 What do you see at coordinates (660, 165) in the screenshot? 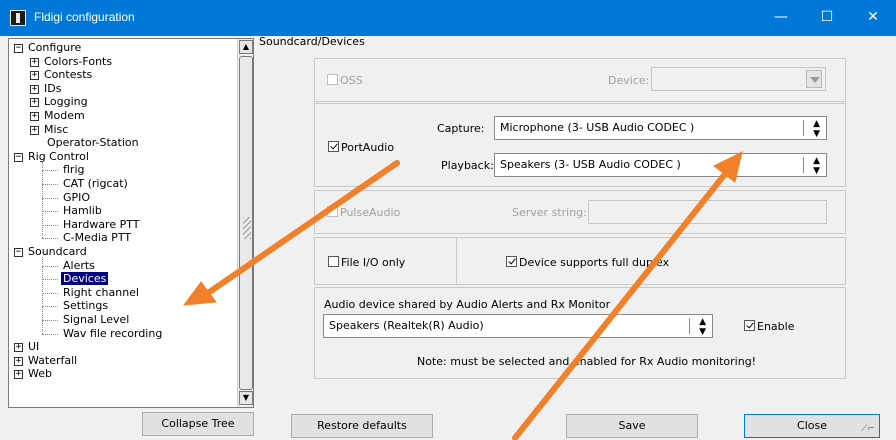
I see `playback-device-select: Speakers (3- USB Audio CODEC ) ▲ ▼` at bounding box center [660, 165].